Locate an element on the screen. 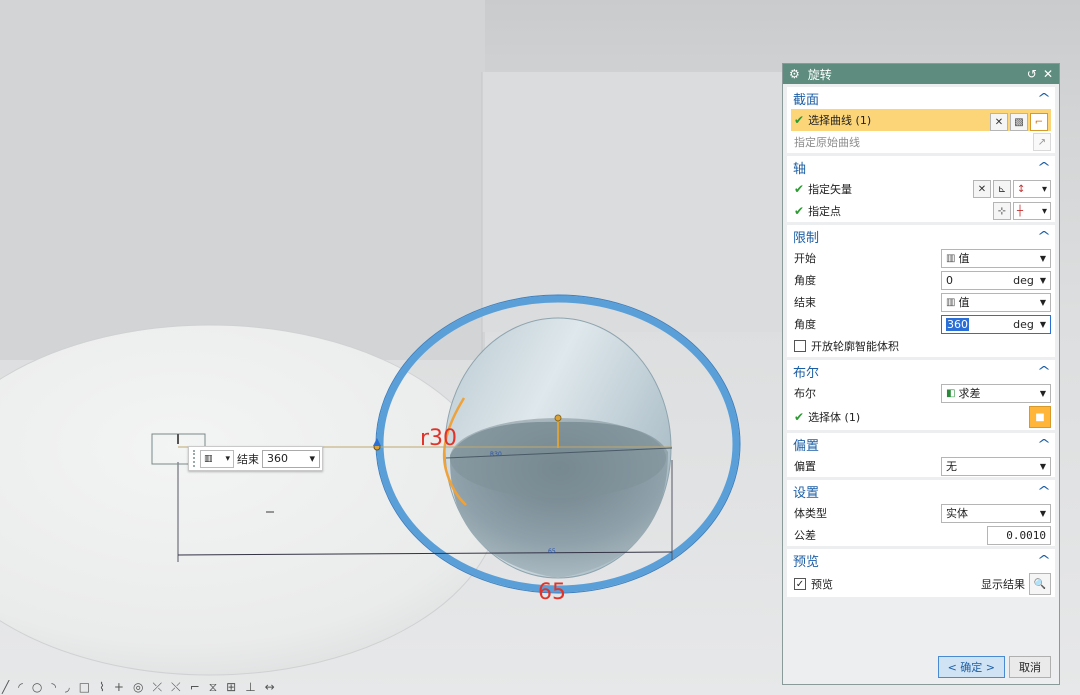 This screenshot has height=695, width=1080. select-curve-icon: ⌐ is located at coordinates (1039, 122).